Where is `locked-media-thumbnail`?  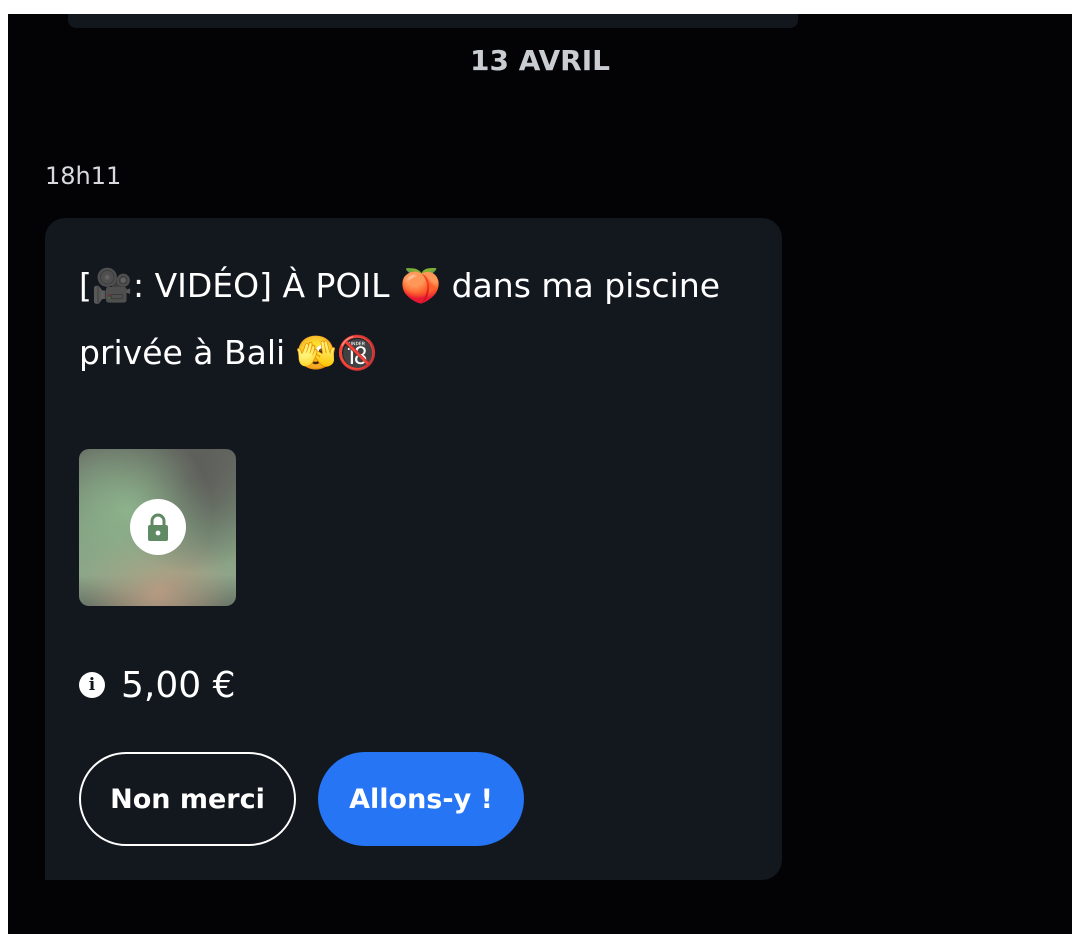 locked-media-thumbnail is located at coordinates (157, 527).